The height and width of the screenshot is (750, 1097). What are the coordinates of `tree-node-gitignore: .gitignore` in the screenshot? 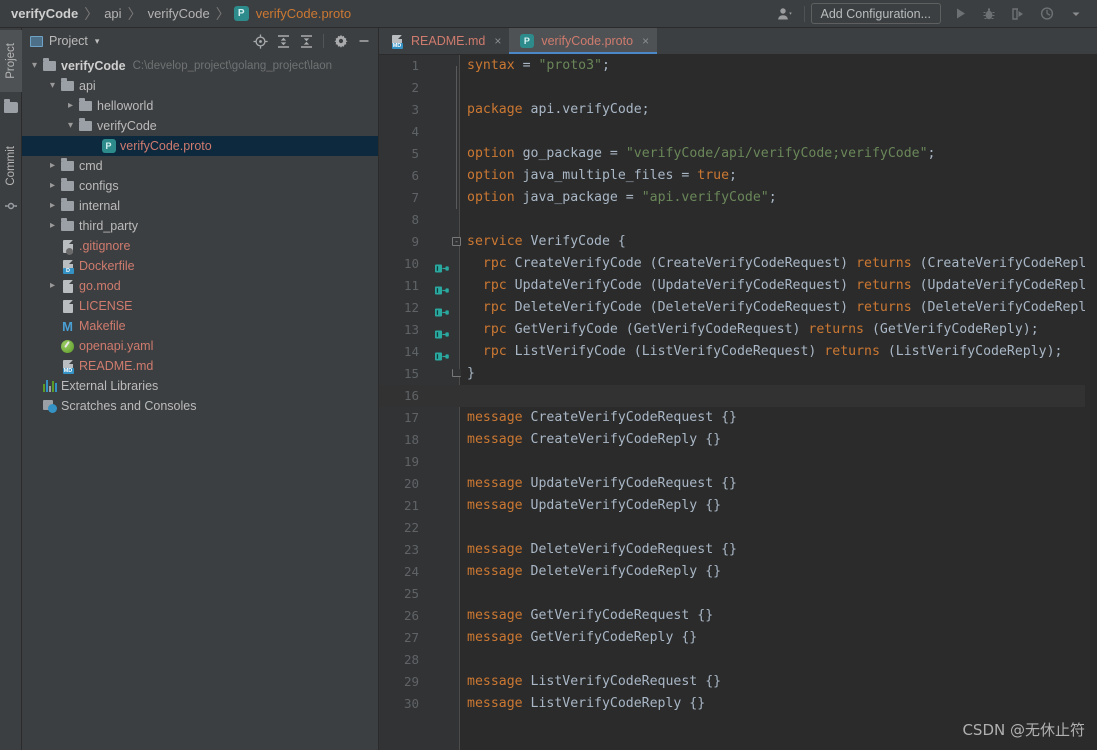 It's located at (200, 246).